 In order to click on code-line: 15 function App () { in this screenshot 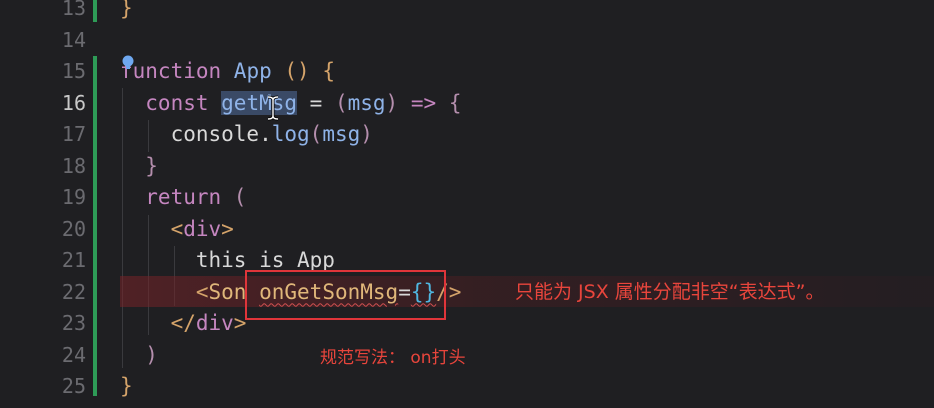, I will do `click(467, 72)`.